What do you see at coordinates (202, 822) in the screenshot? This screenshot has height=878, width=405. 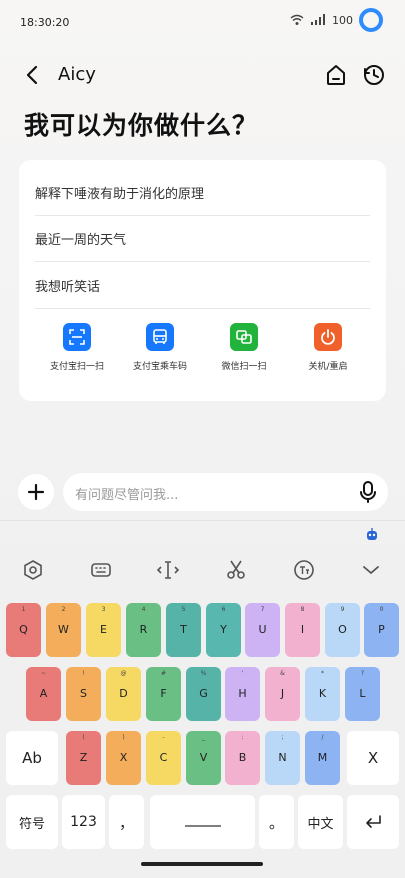 I see `space-key` at bounding box center [202, 822].